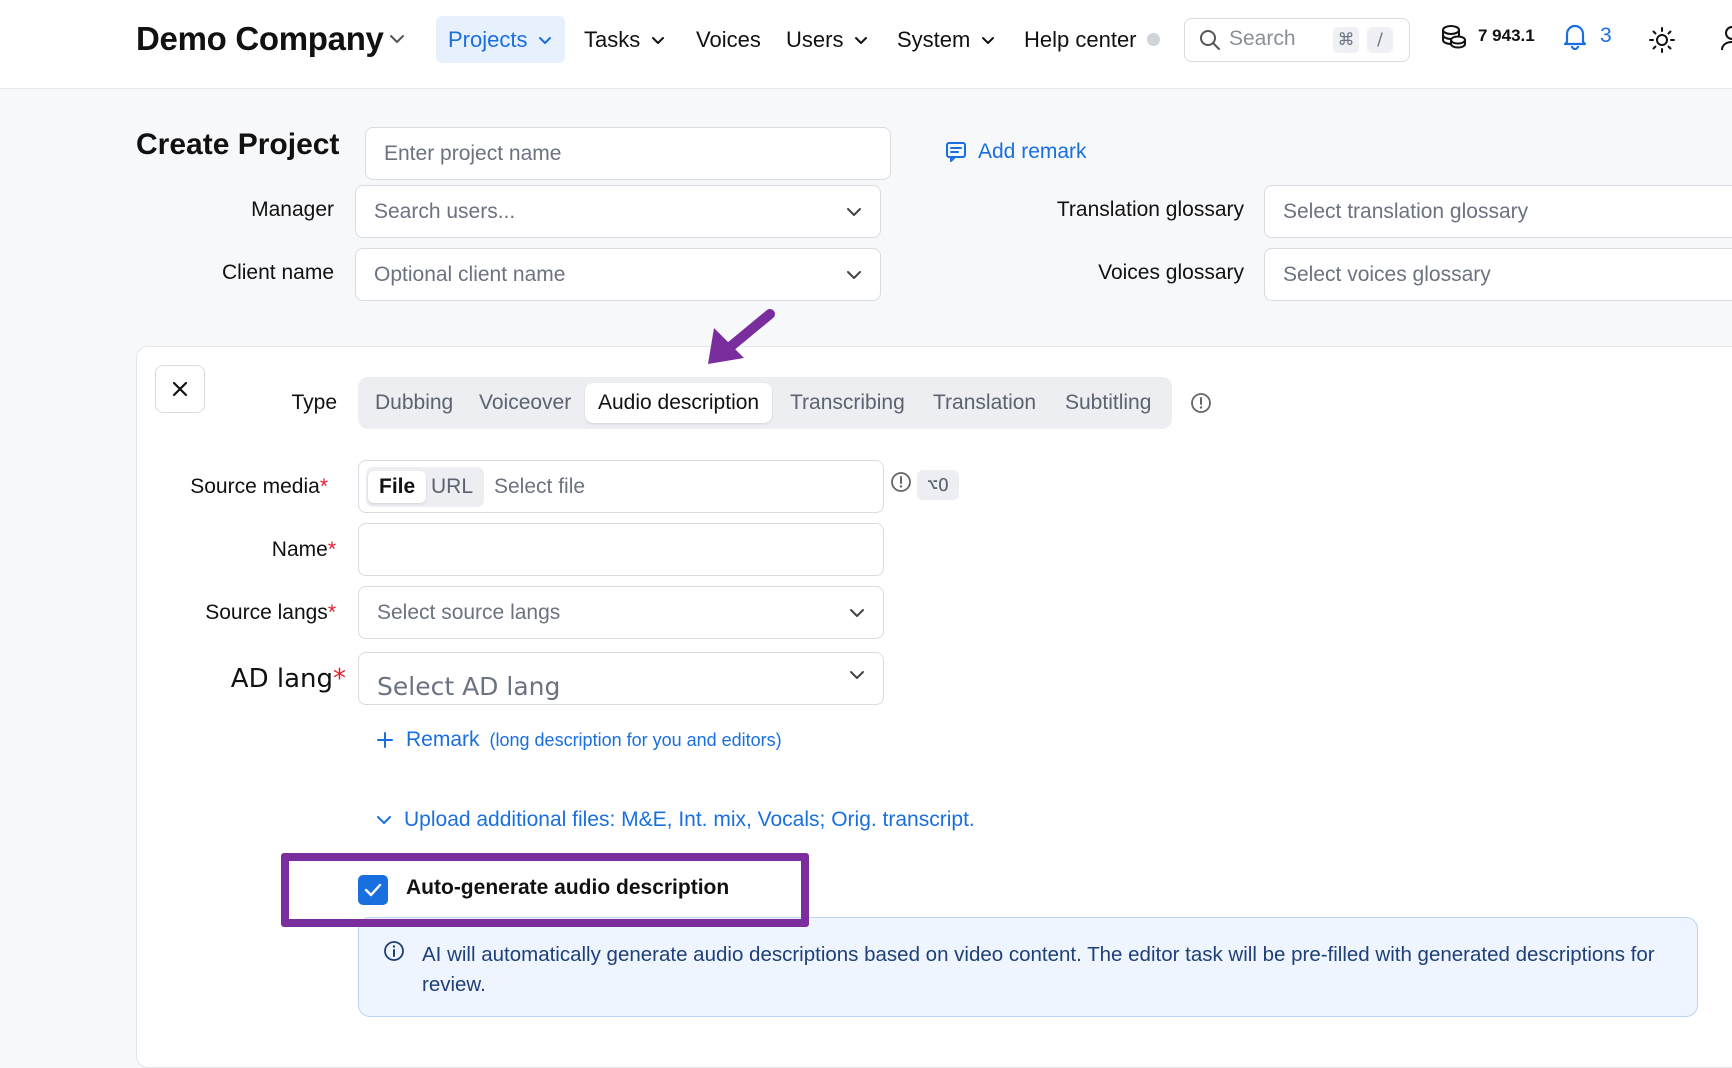  What do you see at coordinates (1171, 272) in the screenshot?
I see `voices-glossary-label: Voices glossary` at bounding box center [1171, 272].